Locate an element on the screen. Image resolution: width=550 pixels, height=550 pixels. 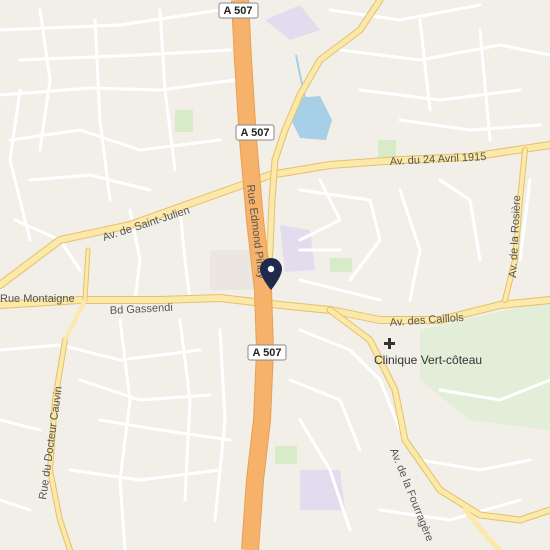
shield-a507-mid: A 507 is located at coordinates (255, 132).